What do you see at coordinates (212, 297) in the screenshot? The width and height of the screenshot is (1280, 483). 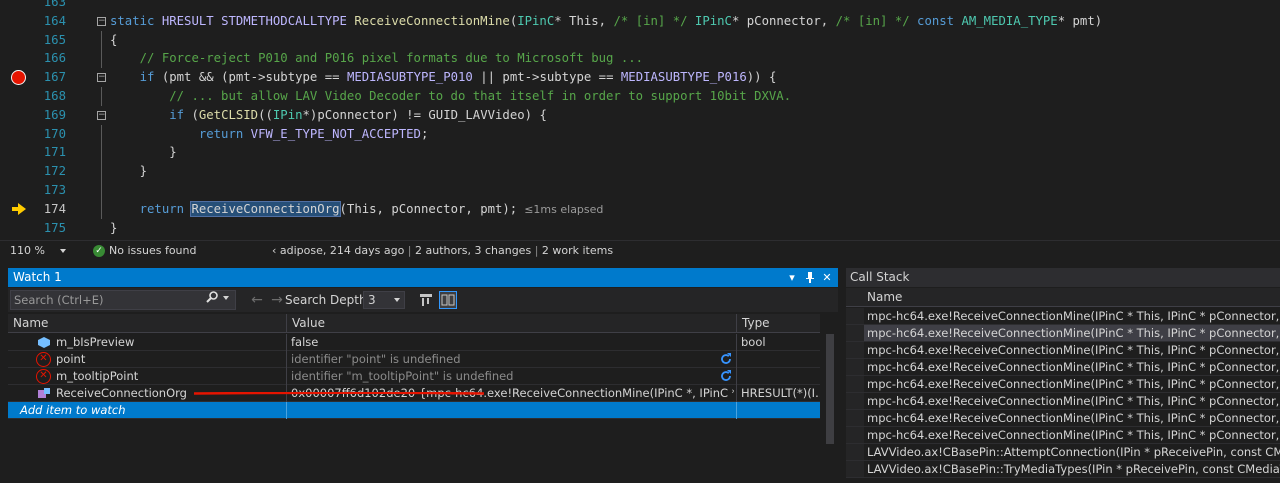 I see `search-icon` at bounding box center [212, 297].